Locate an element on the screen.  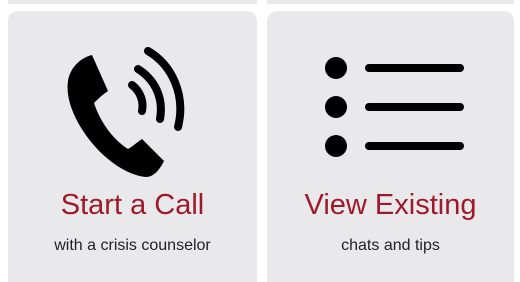
previous-tile-edge-left is located at coordinates (132, 2).